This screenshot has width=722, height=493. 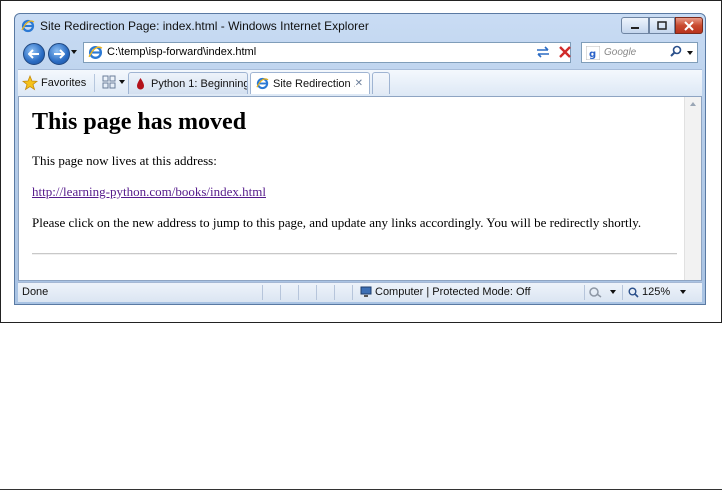 I want to click on maximize-icon, so click(x=662, y=25).